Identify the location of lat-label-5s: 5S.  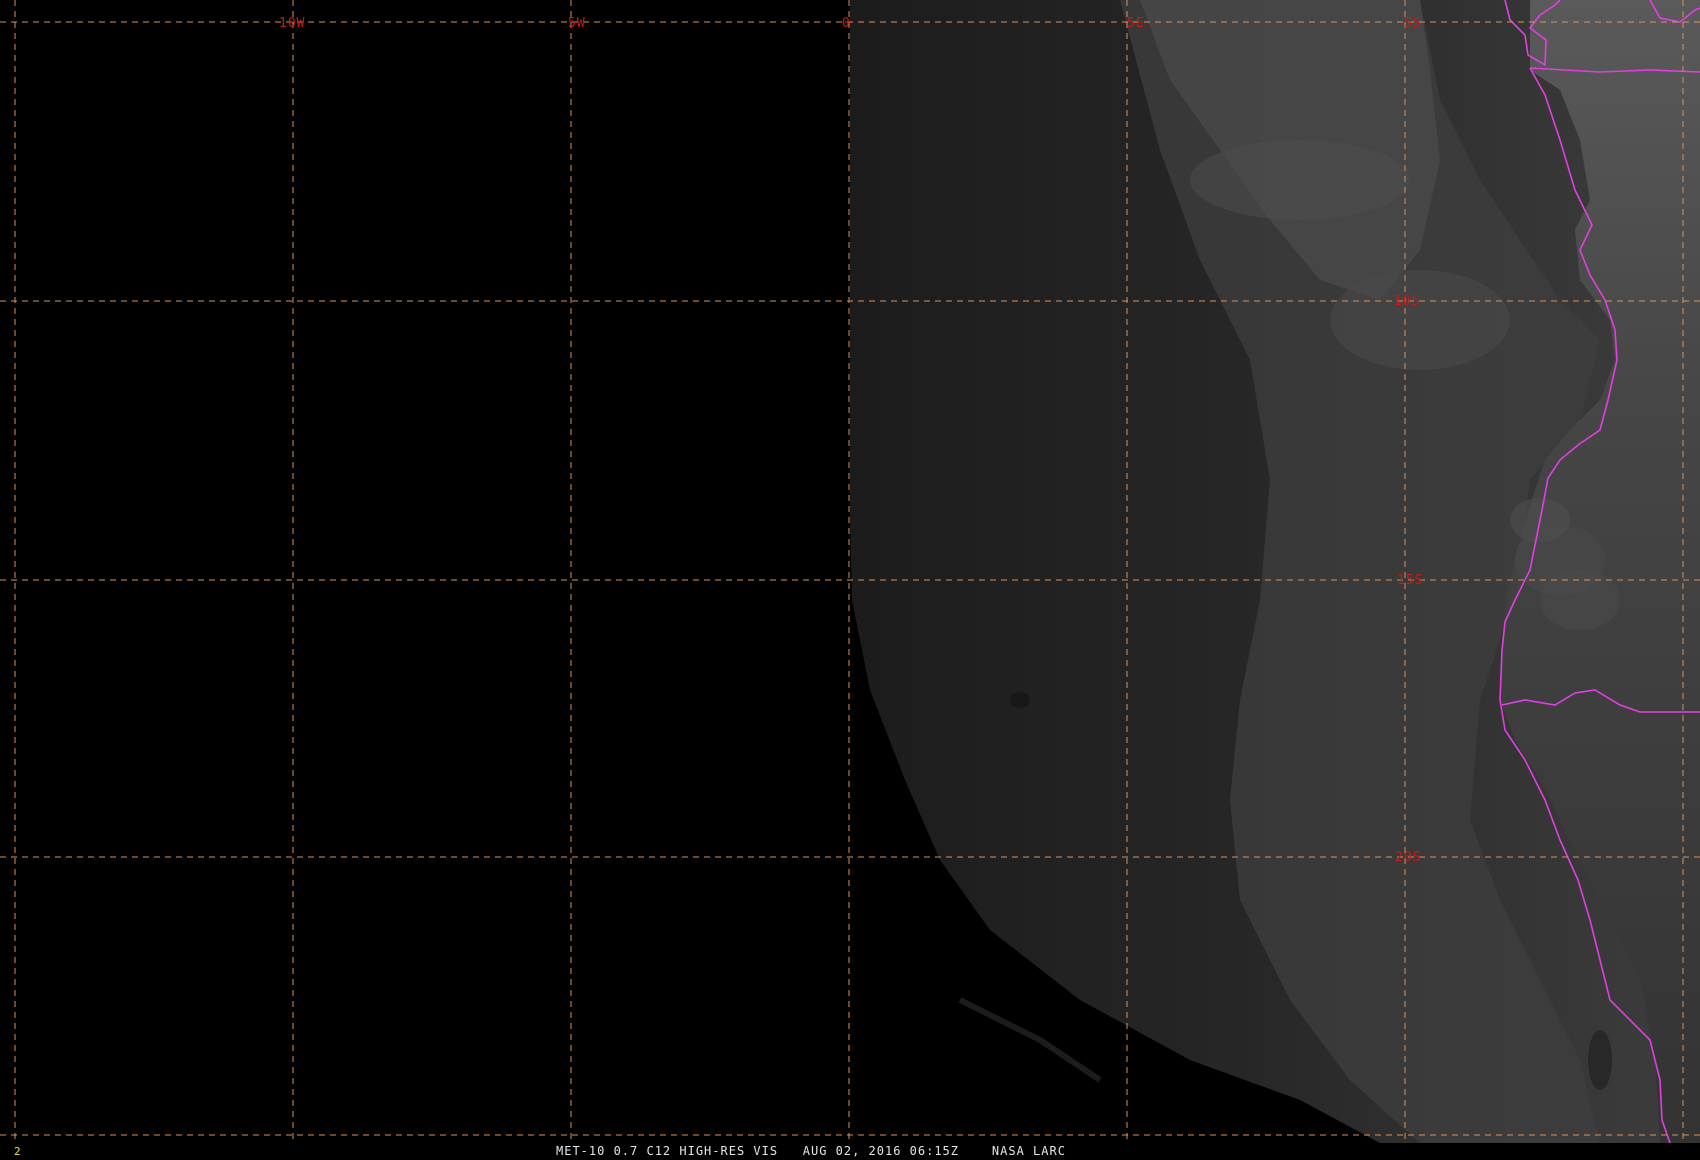
(1413, 23).